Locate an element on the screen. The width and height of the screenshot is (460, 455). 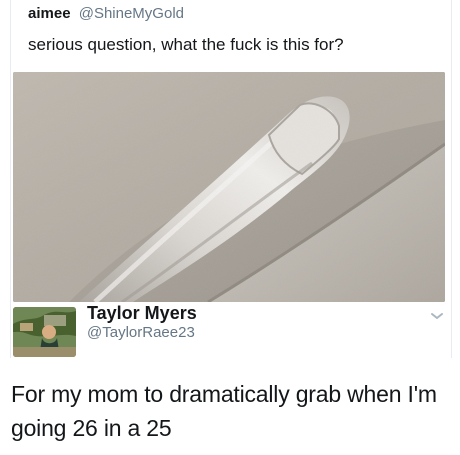
reply-tweet-header: Taylor Myers @TaylorRaee23 is located at coordinates (230, 330).